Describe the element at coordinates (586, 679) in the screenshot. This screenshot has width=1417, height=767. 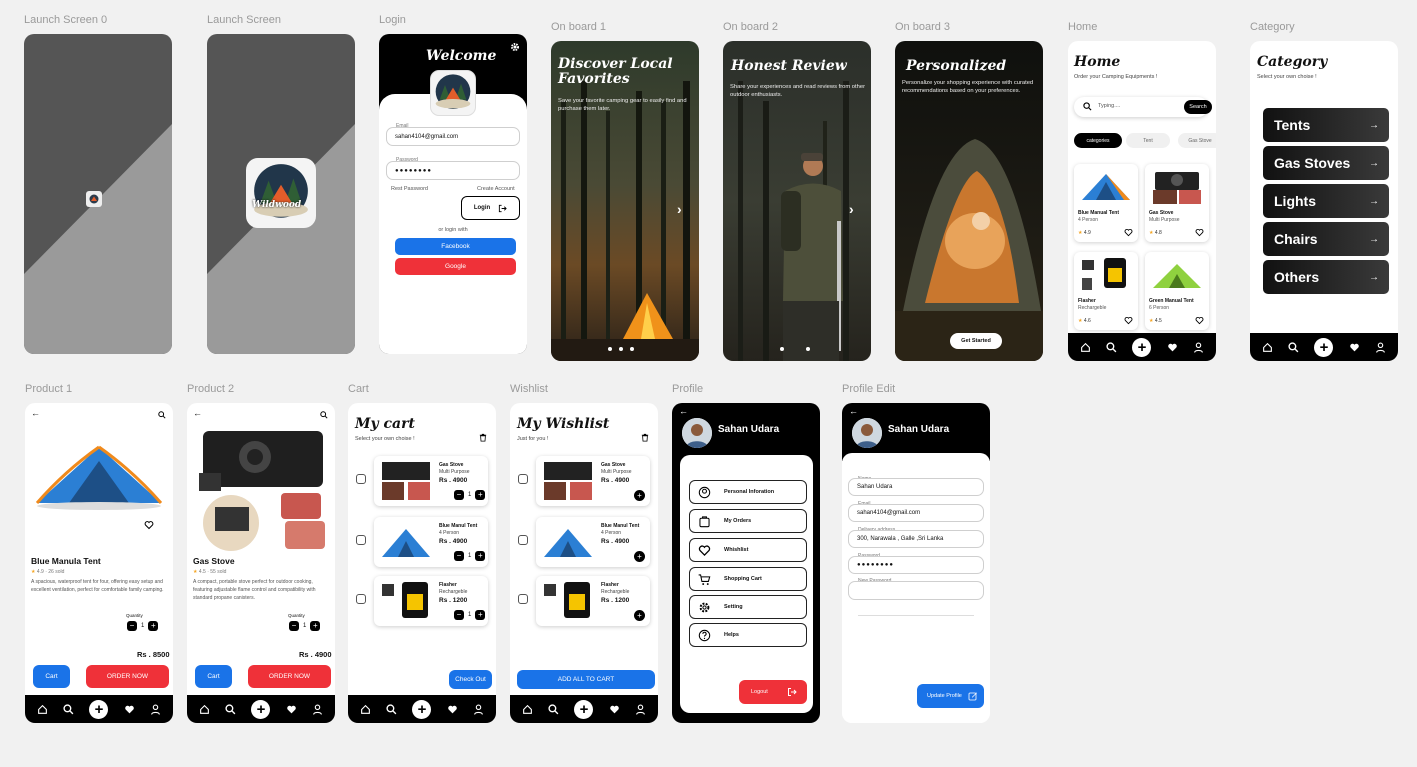
I see `add-all-to-cart-button: ADD ALL TO CART` at that location.